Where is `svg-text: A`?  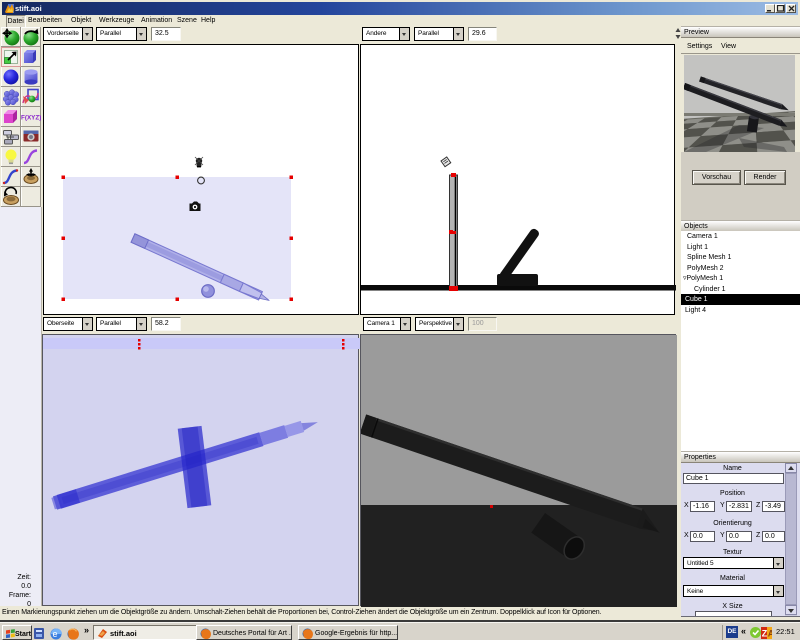
svg-text: A is located at coordinates (770, 633).